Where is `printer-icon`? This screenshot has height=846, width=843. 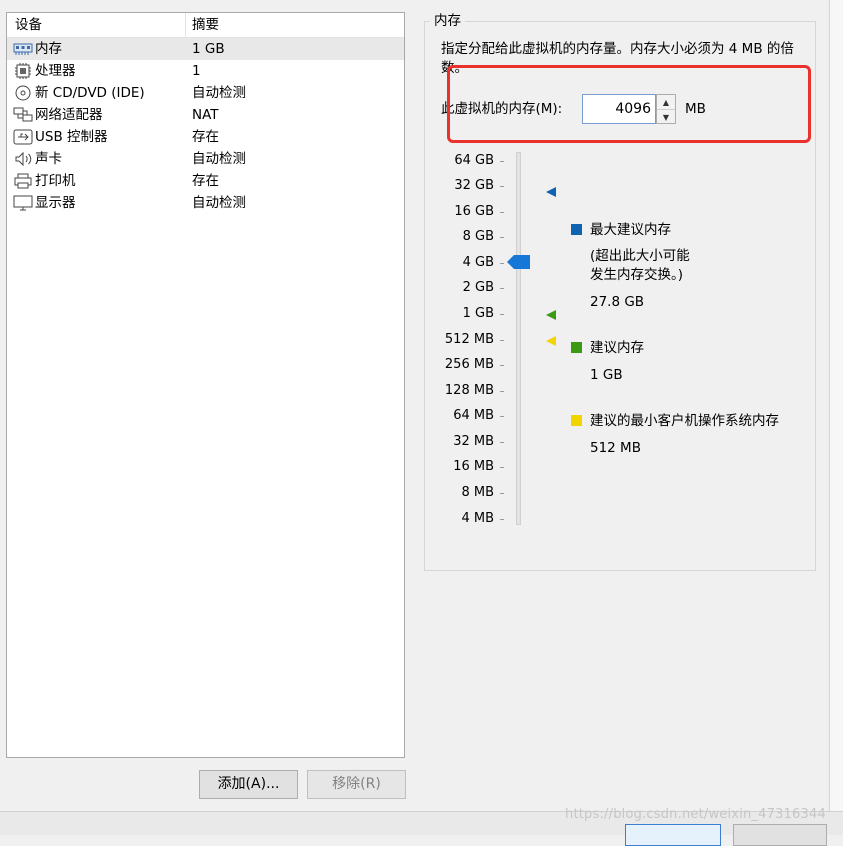
printer-icon is located at coordinates (23, 181).